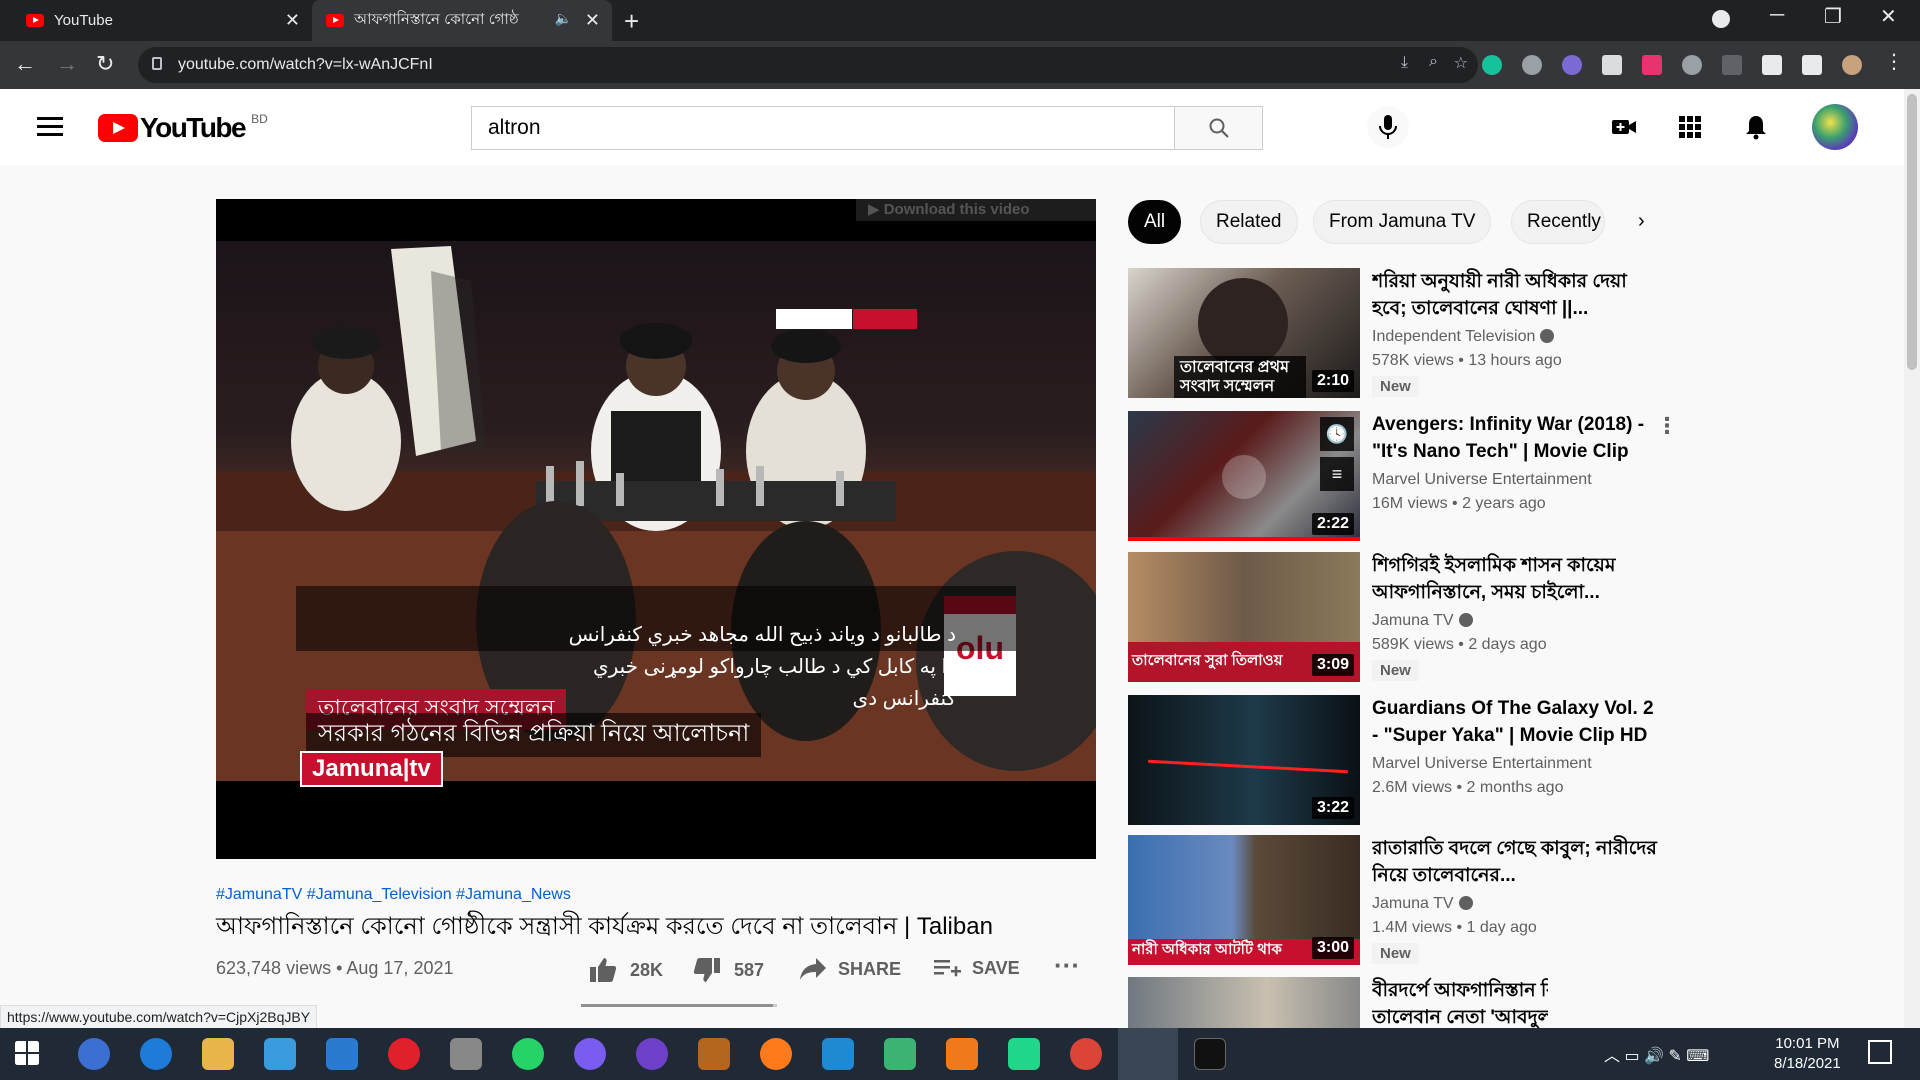  Describe the element at coordinates (1812, 65) in the screenshot. I see `reading-list-icon` at that location.